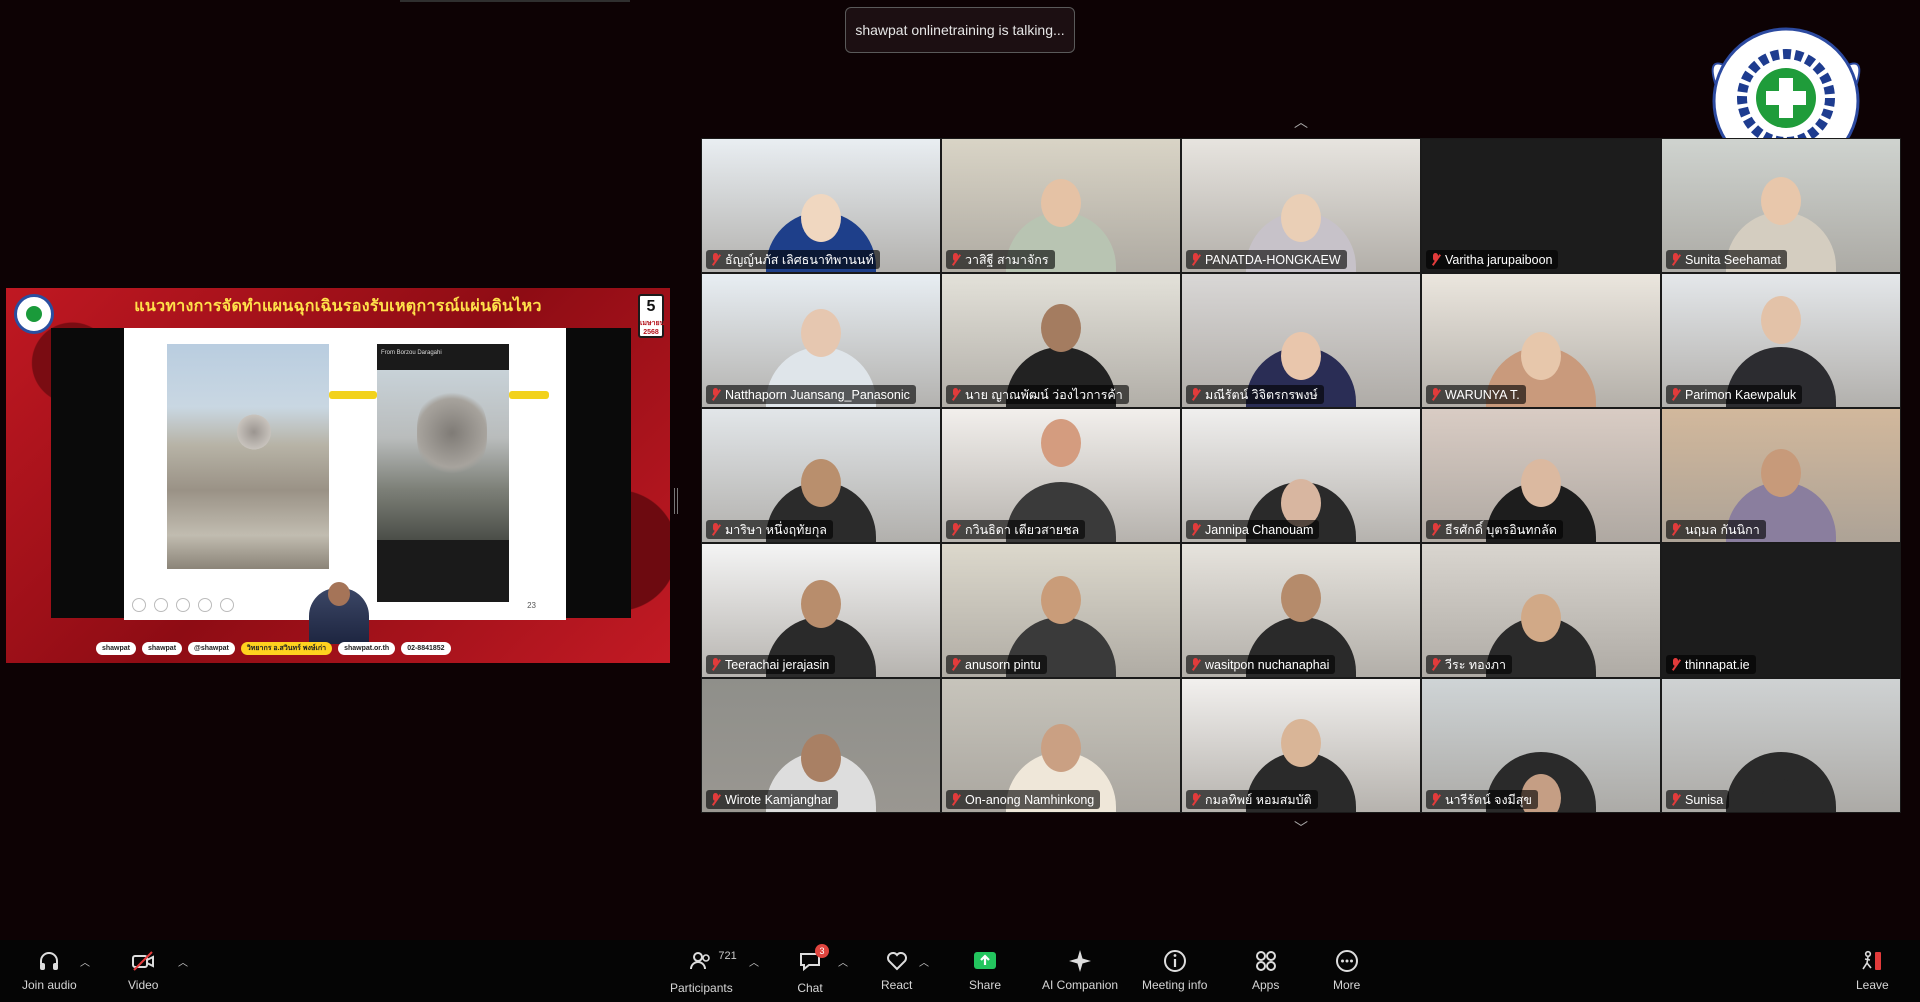 The width and height of the screenshot is (1920, 1002). What do you see at coordinates (1261, 664) in the screenshot?
I see `participant-name-label: wasitpon nuchanaphai` at bounding box center [1261, 664].